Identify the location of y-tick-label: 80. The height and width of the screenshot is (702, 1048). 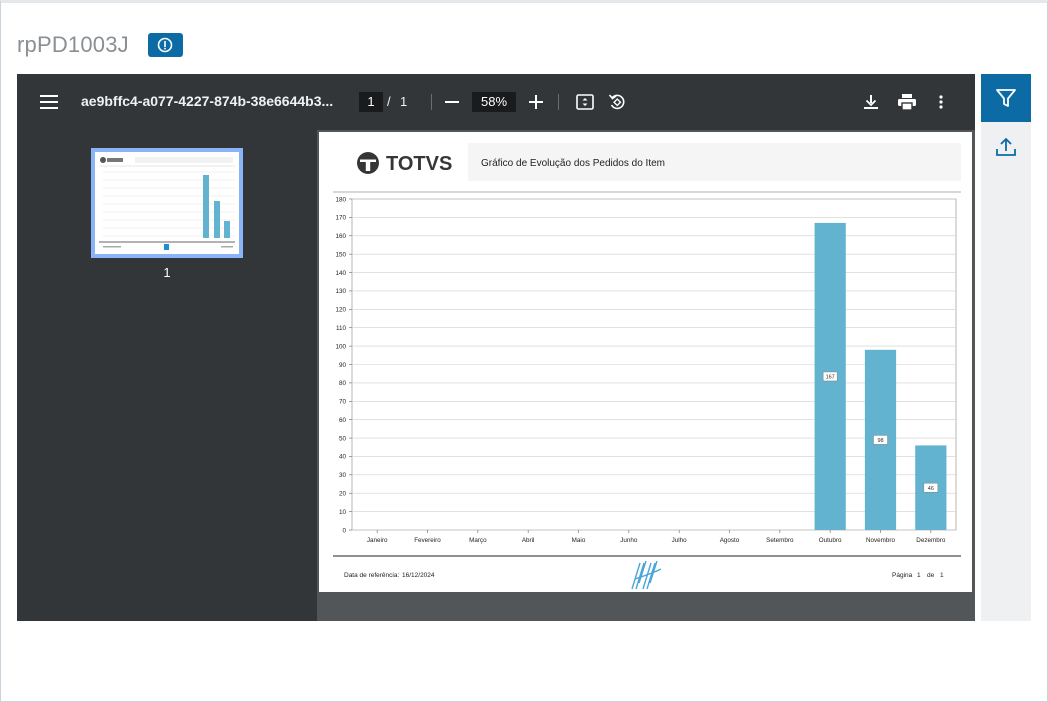
(343, 383).